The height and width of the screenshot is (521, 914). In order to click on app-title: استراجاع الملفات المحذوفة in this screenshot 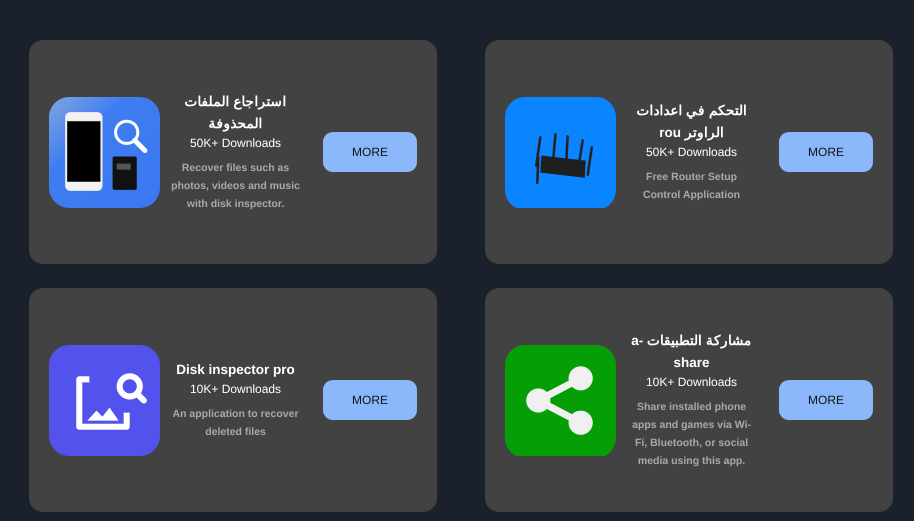, I will do `click(236, 113)`.